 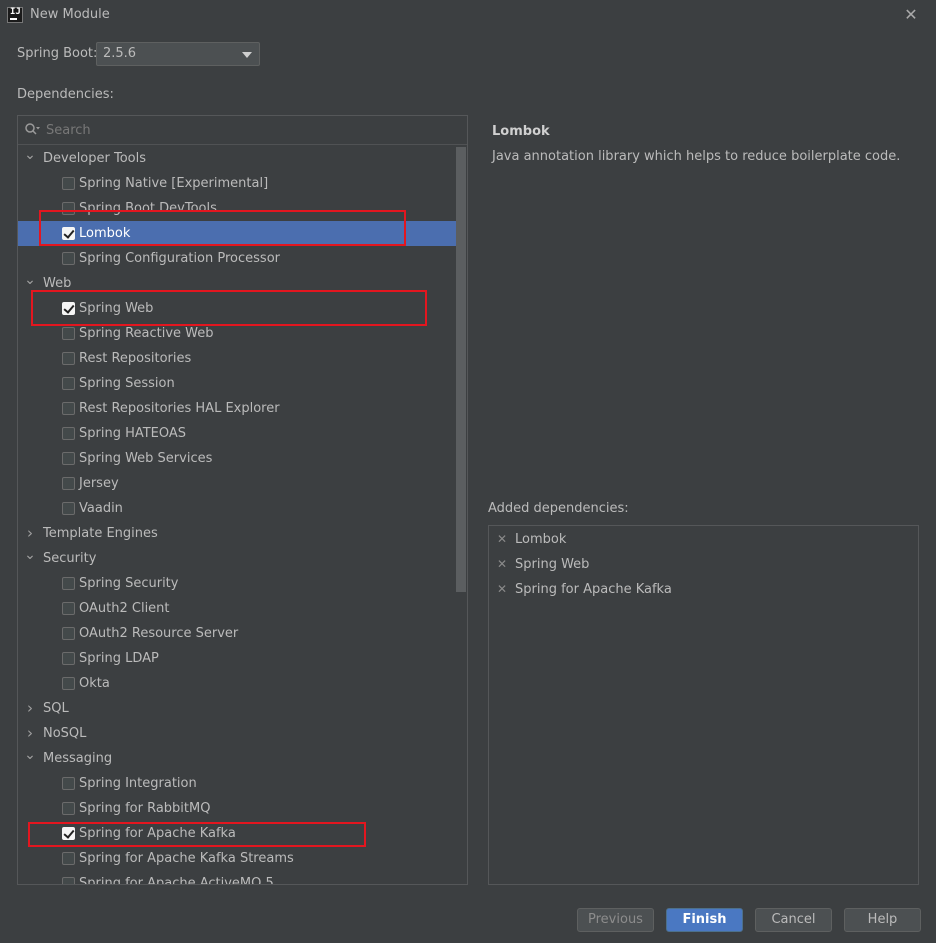 What do you see at coordinates (238, 508) in the screenshot?
I see `dependency-item: Vaadin` at bounding box center [238, 508].